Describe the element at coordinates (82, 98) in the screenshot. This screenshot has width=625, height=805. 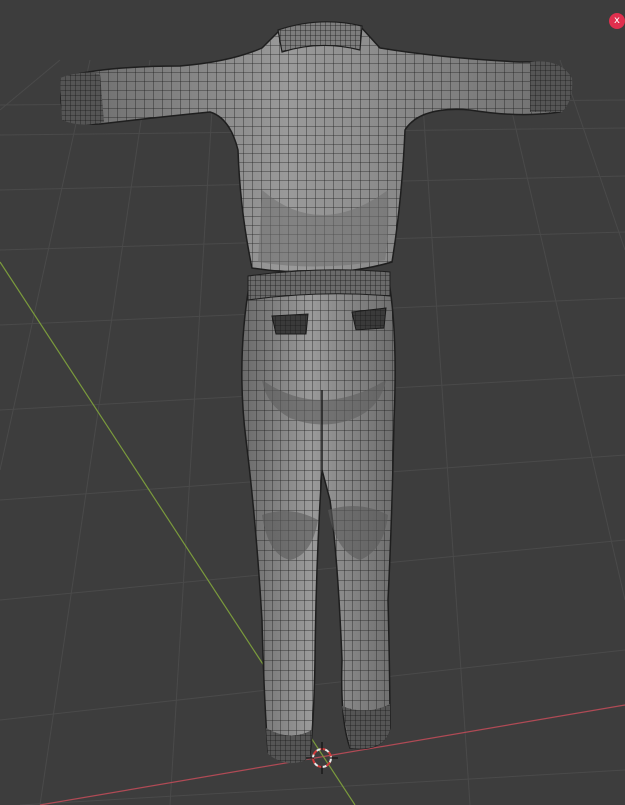
I see `left-cuff-wire` at that location.